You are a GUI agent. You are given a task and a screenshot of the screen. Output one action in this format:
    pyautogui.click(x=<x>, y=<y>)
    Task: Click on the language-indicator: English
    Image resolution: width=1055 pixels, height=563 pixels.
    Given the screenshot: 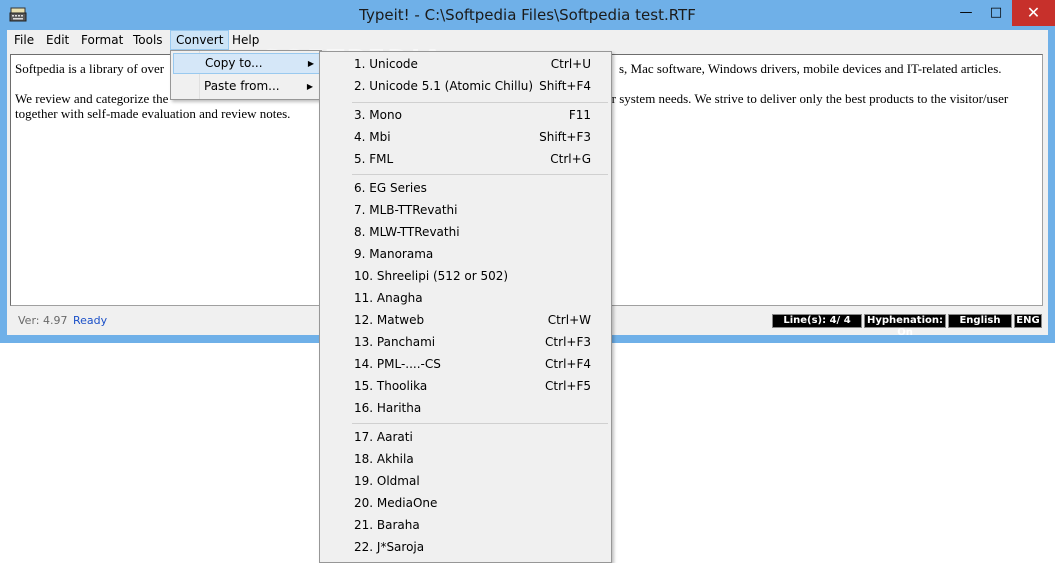 What is the action you would take?
    pyautogui.click(x=980, y=321)
    